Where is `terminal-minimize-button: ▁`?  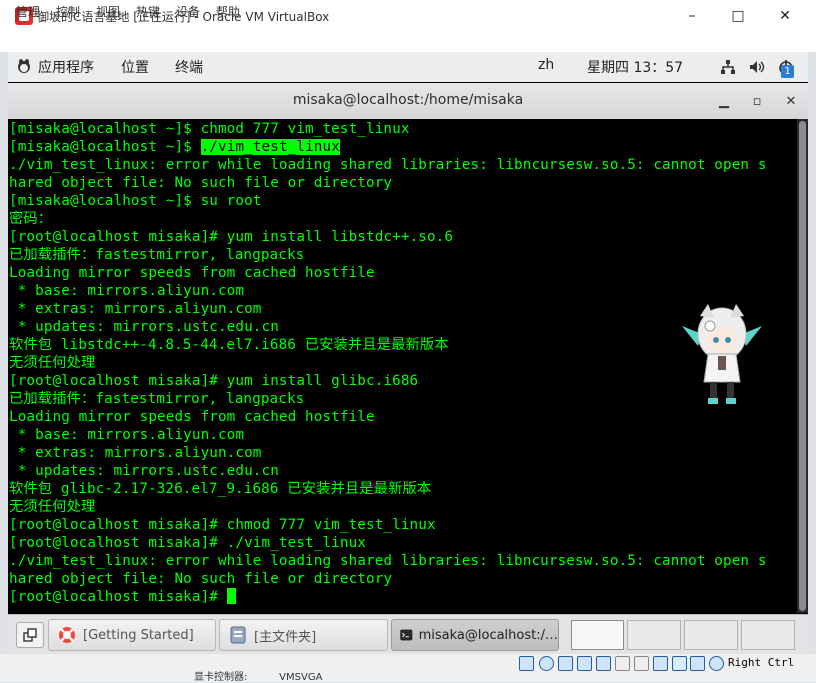
terminal-minimize-button: ▁ is located at coordinates (724, 101).